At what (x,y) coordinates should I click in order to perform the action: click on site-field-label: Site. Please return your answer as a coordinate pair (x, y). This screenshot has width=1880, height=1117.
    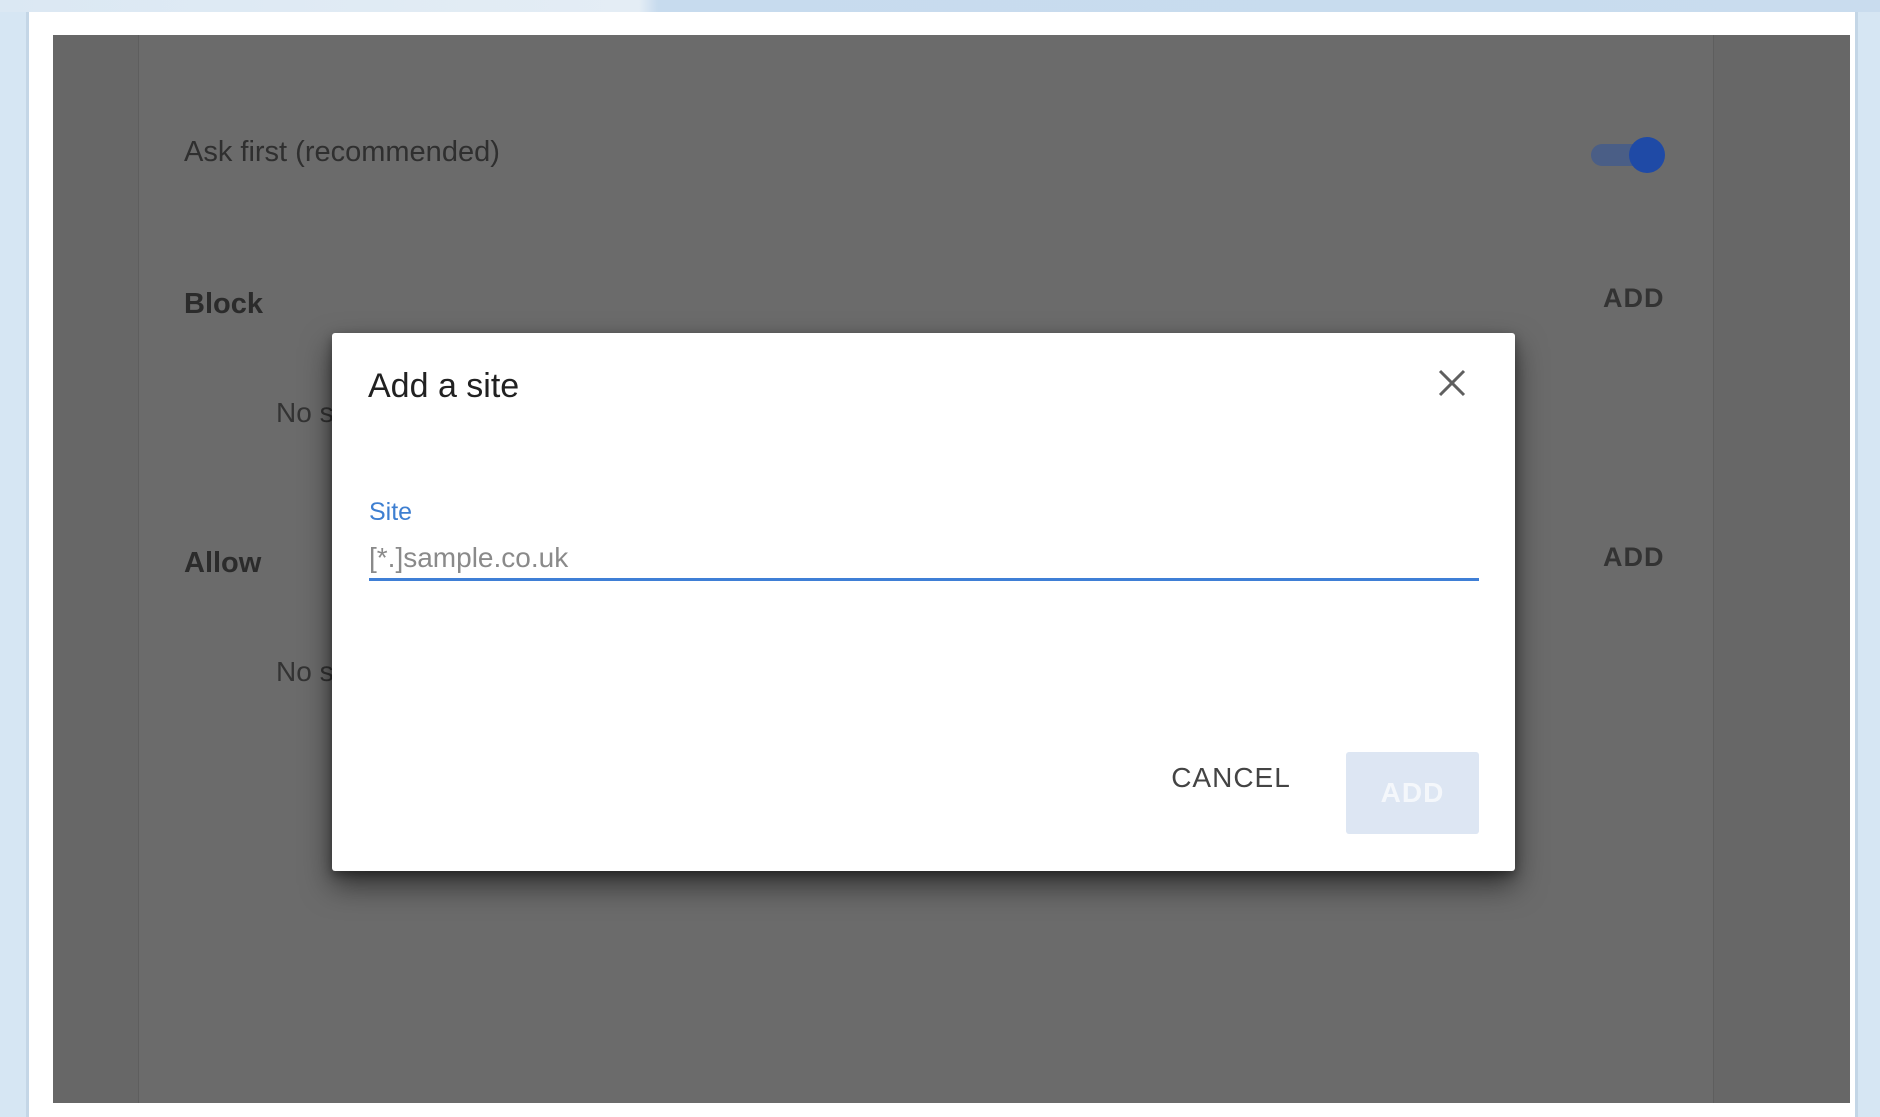
    Looking at the image, I should click on (391, 512).